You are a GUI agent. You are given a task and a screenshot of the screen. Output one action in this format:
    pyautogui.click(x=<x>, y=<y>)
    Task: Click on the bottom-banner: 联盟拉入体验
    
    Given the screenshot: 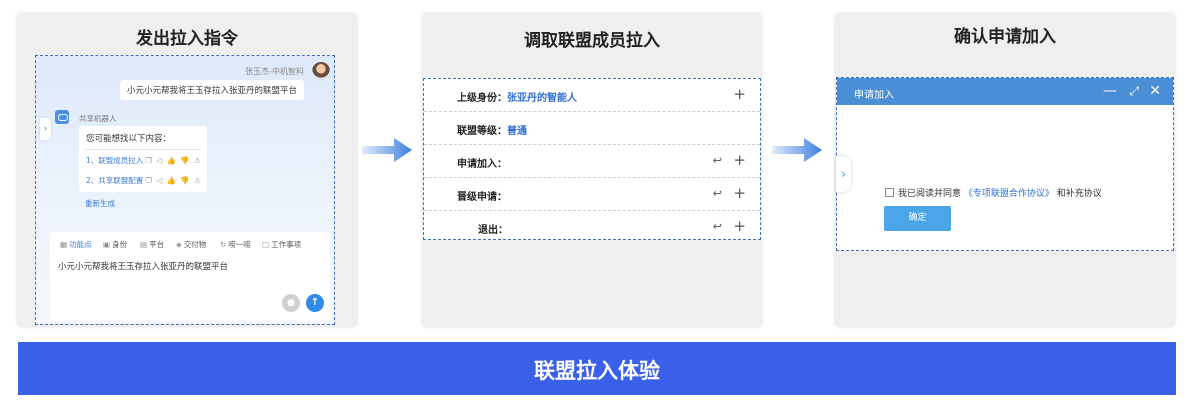 What is the action you would take?
    pyautogui.click(x=597, y=368)
    